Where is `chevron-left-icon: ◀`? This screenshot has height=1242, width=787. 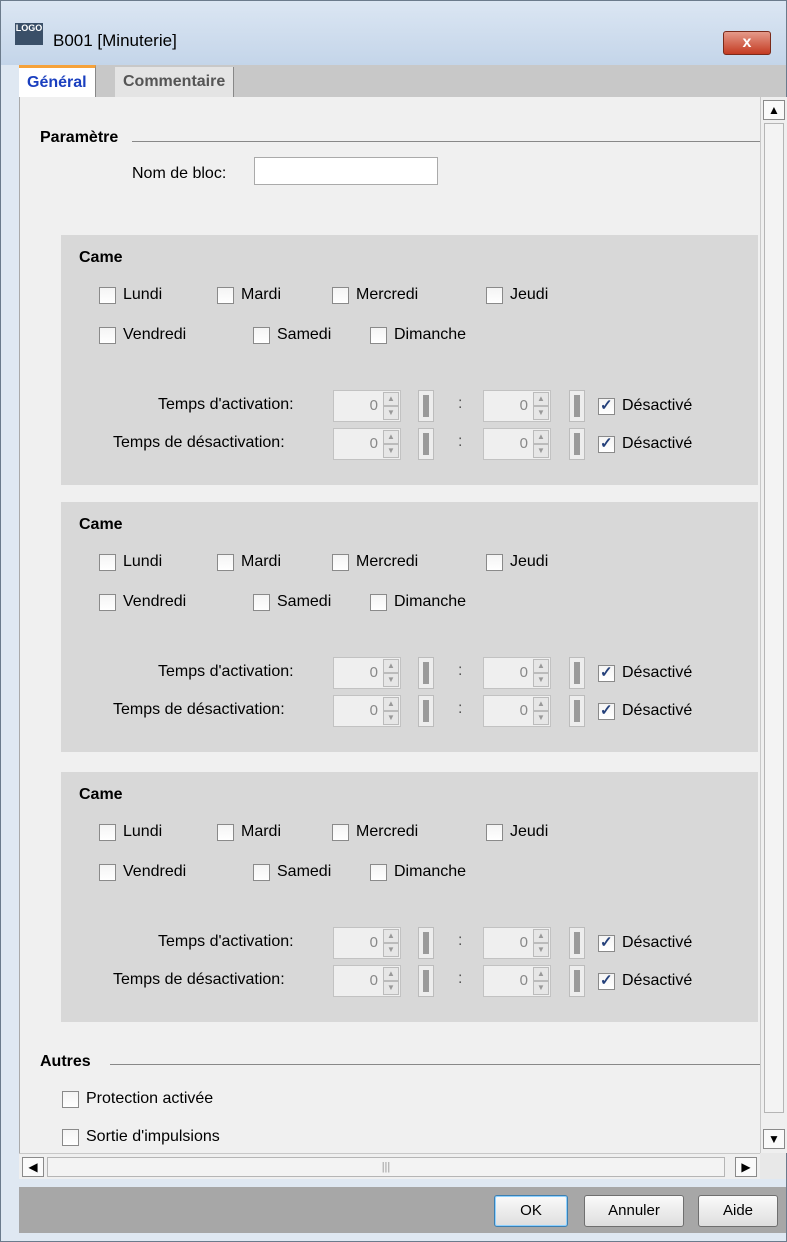 chevron-left-icon: ◀ is located at coordinates (33, 1167).